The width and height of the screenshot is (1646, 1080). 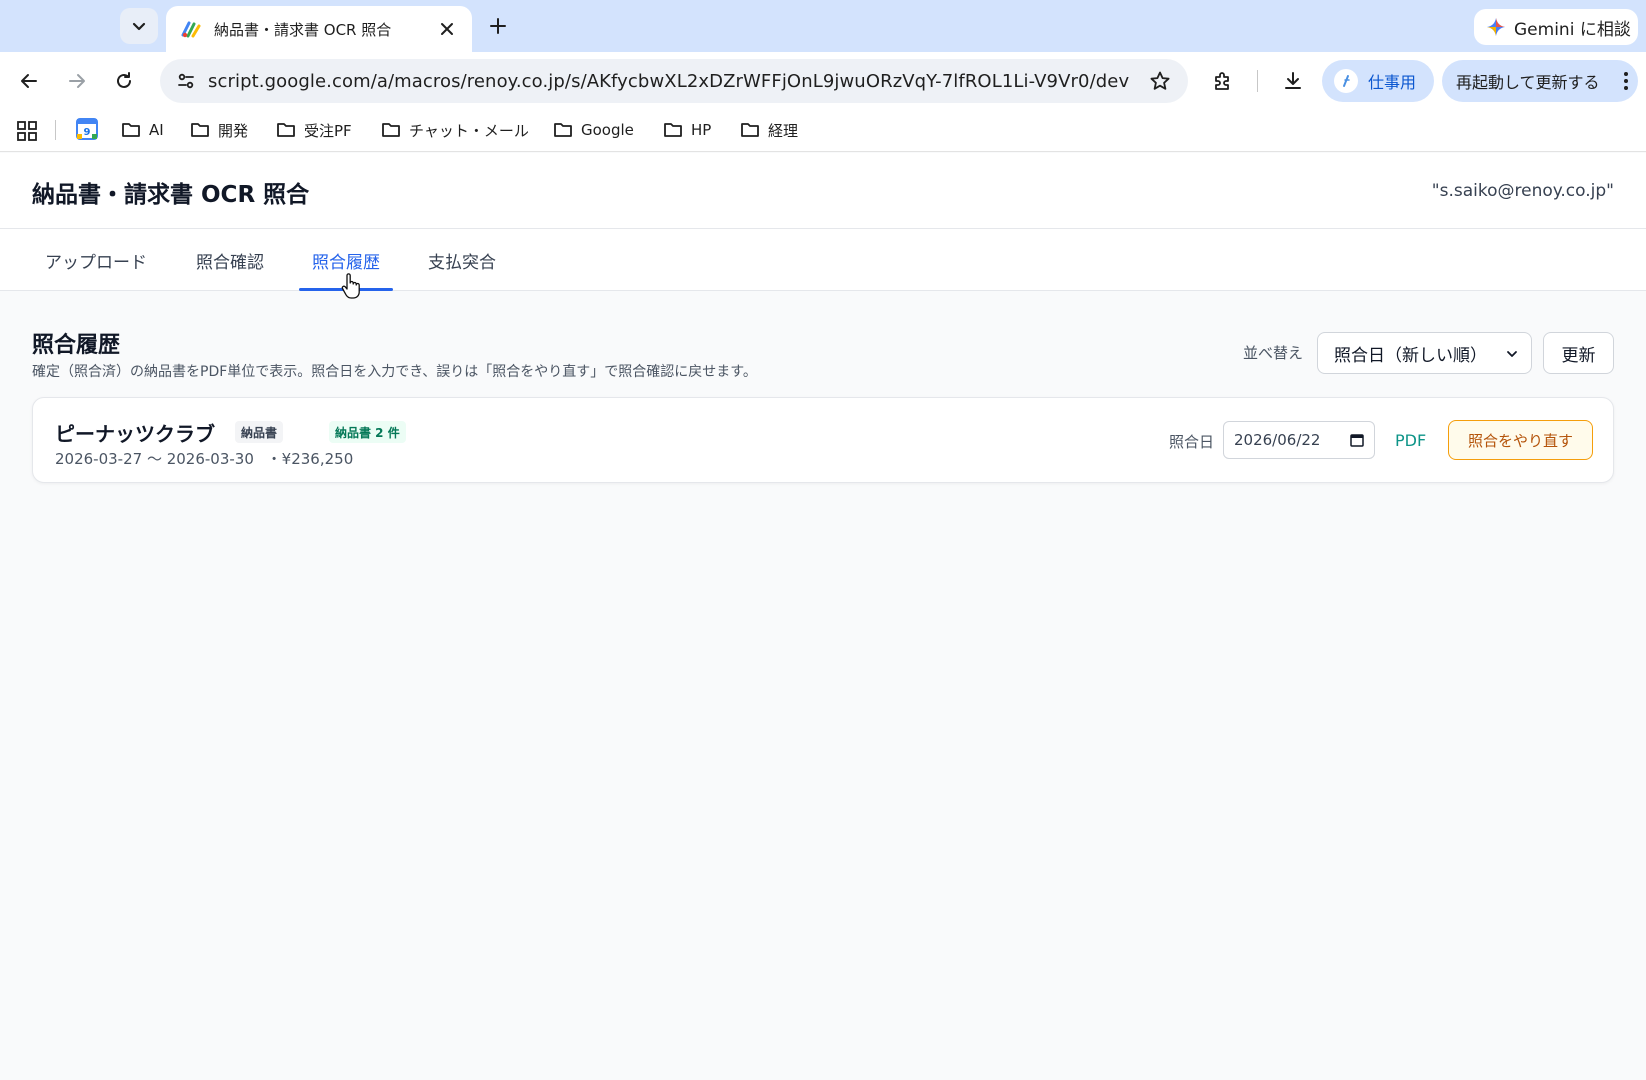 What do you see at coordinates (1257, 81) in the screenshot?
I see `toolbar-divider` at bounding box center [1257, 81].